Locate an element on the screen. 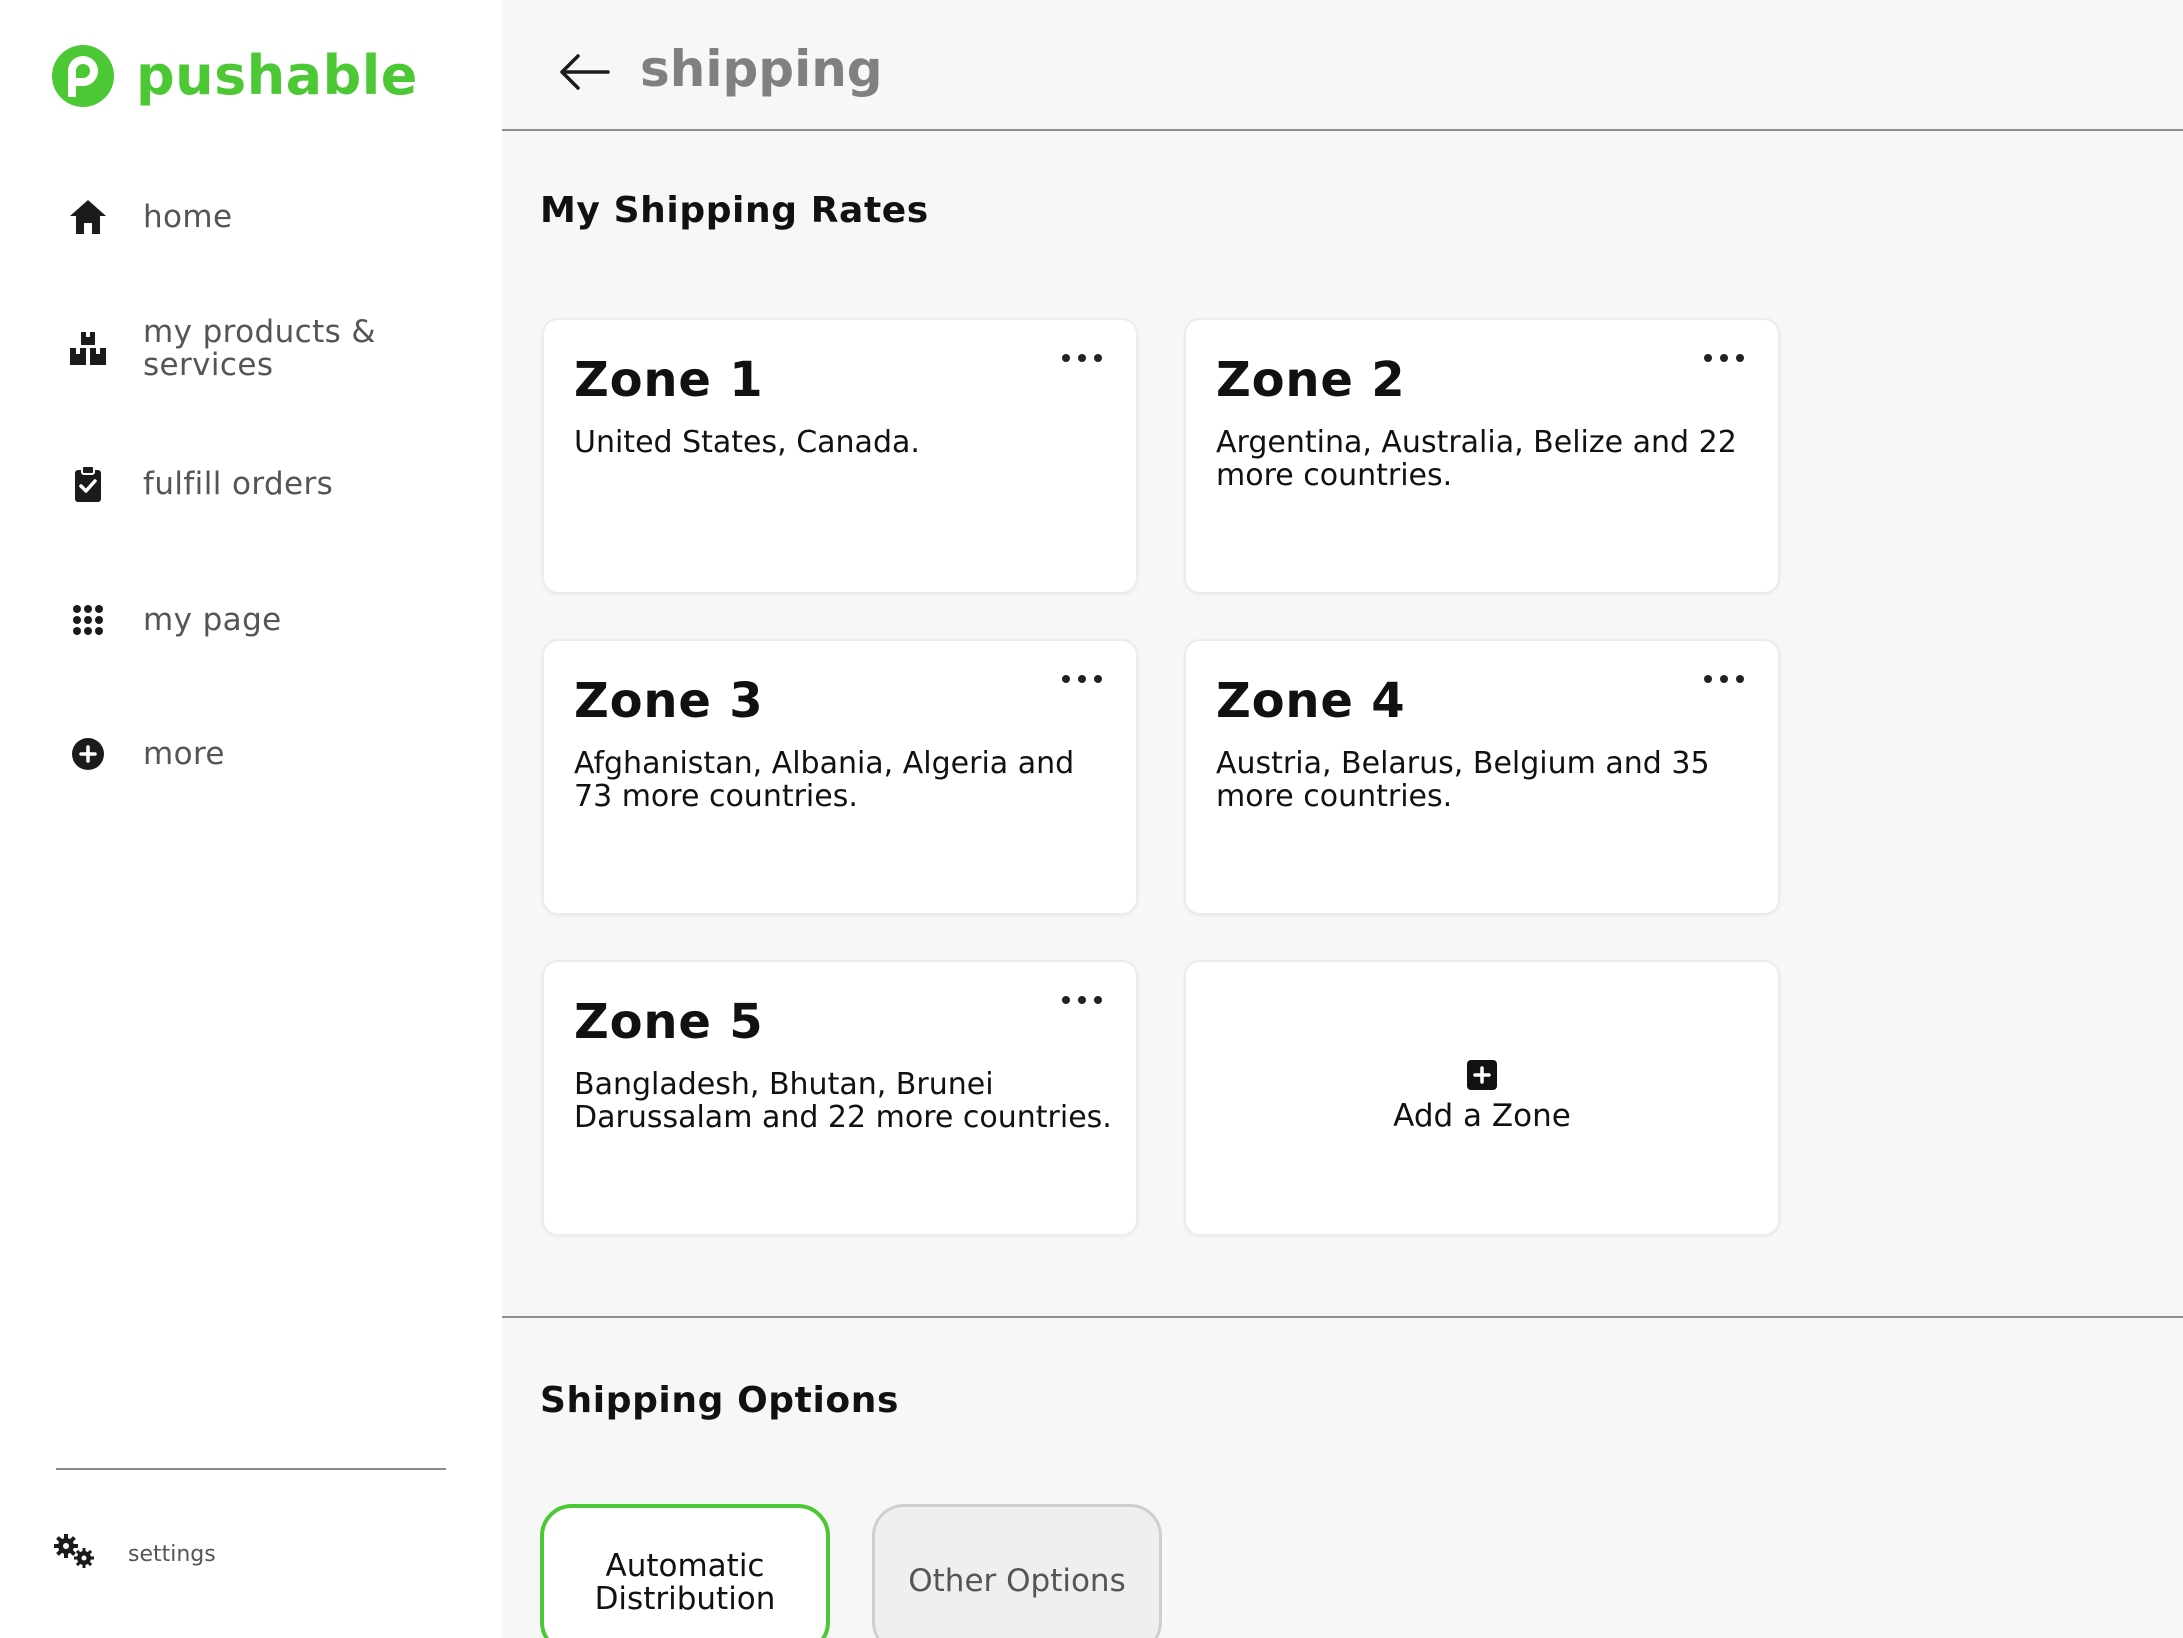 The width and height of the screenshot is (2183, 1638). shipping-options-title: Shipping Options is located at coordinates (720, 1400).